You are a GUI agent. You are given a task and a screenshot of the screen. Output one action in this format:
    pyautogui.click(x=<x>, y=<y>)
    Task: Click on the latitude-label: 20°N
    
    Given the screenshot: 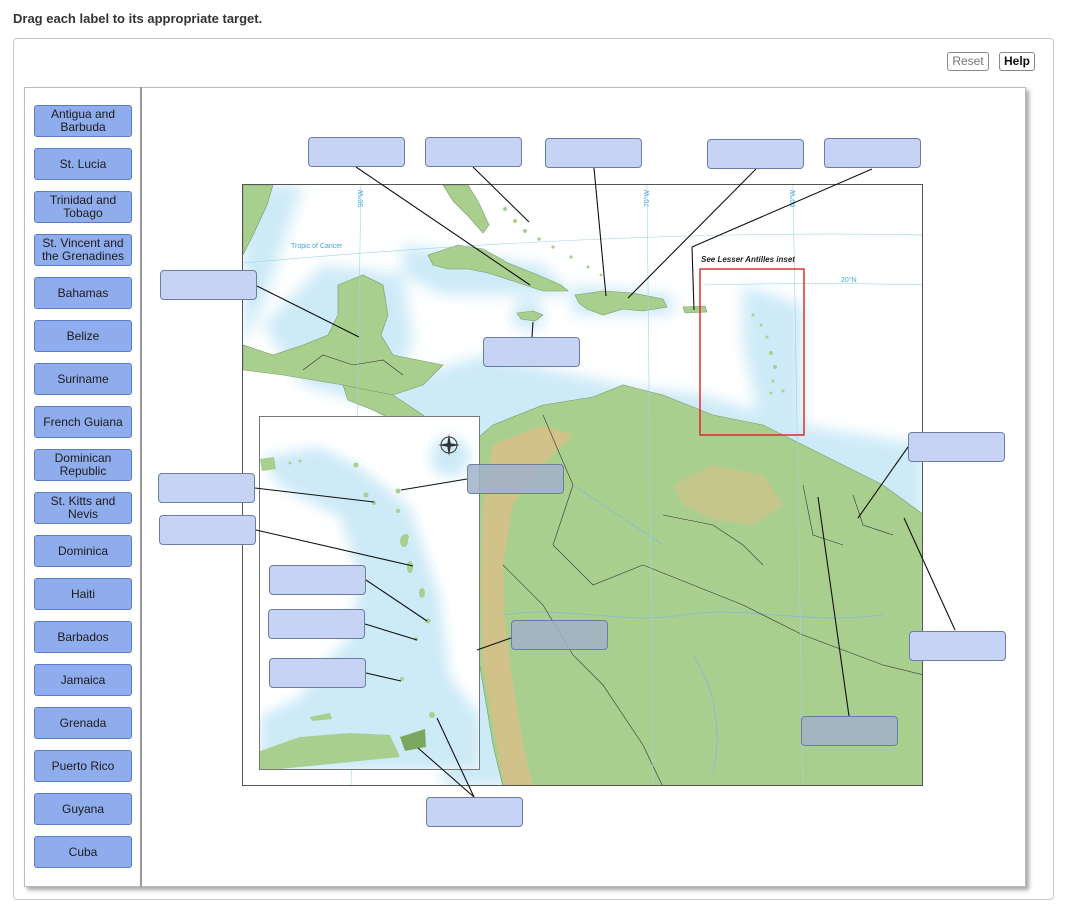 What is the action you would take?
    pyautogui.click(x=849, y=280)
    